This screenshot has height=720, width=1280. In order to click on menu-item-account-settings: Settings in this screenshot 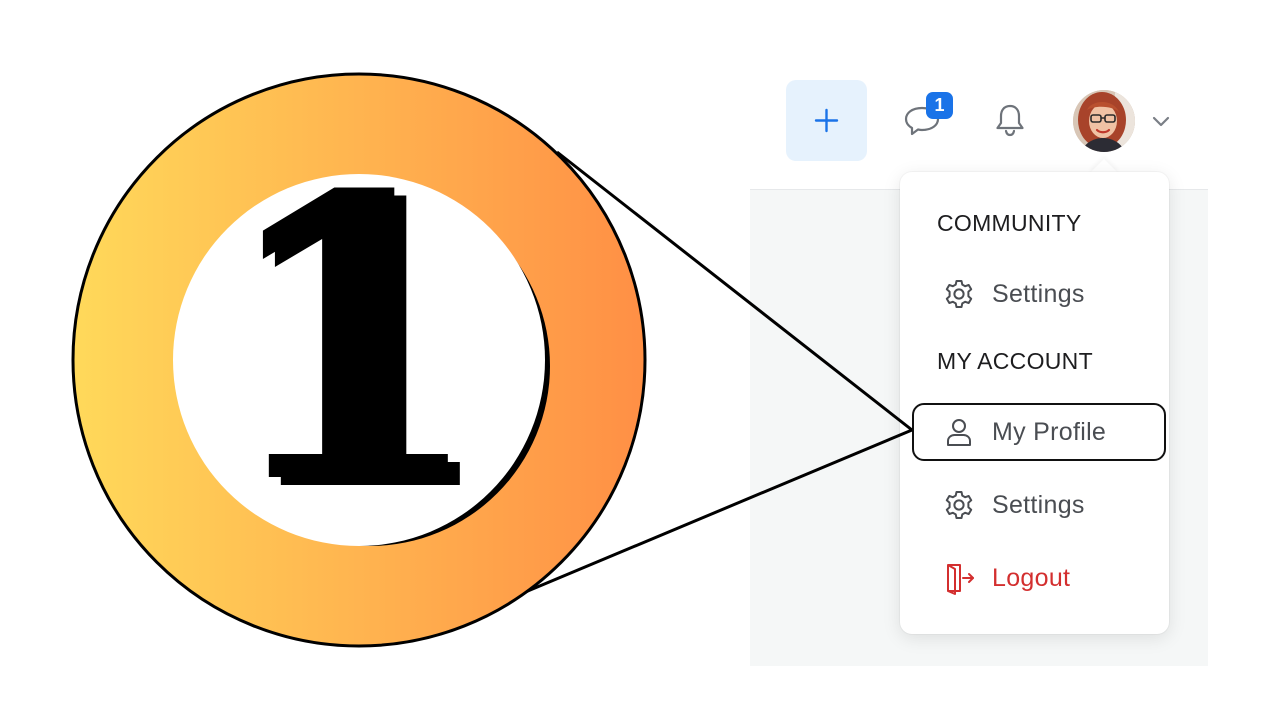, I will do `click(1039, 505)`.